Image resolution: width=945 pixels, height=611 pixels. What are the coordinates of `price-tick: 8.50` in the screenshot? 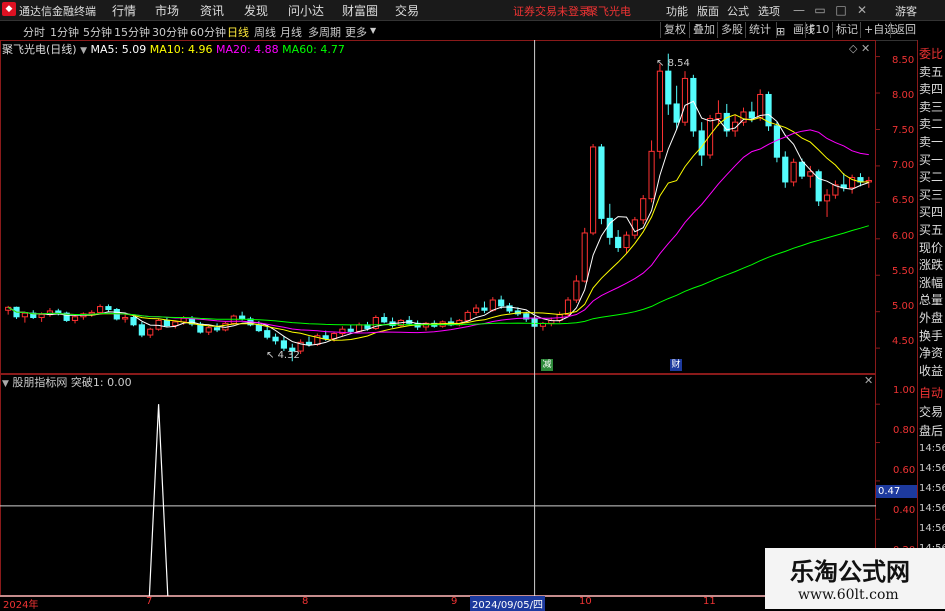 It's located at (903, 60).